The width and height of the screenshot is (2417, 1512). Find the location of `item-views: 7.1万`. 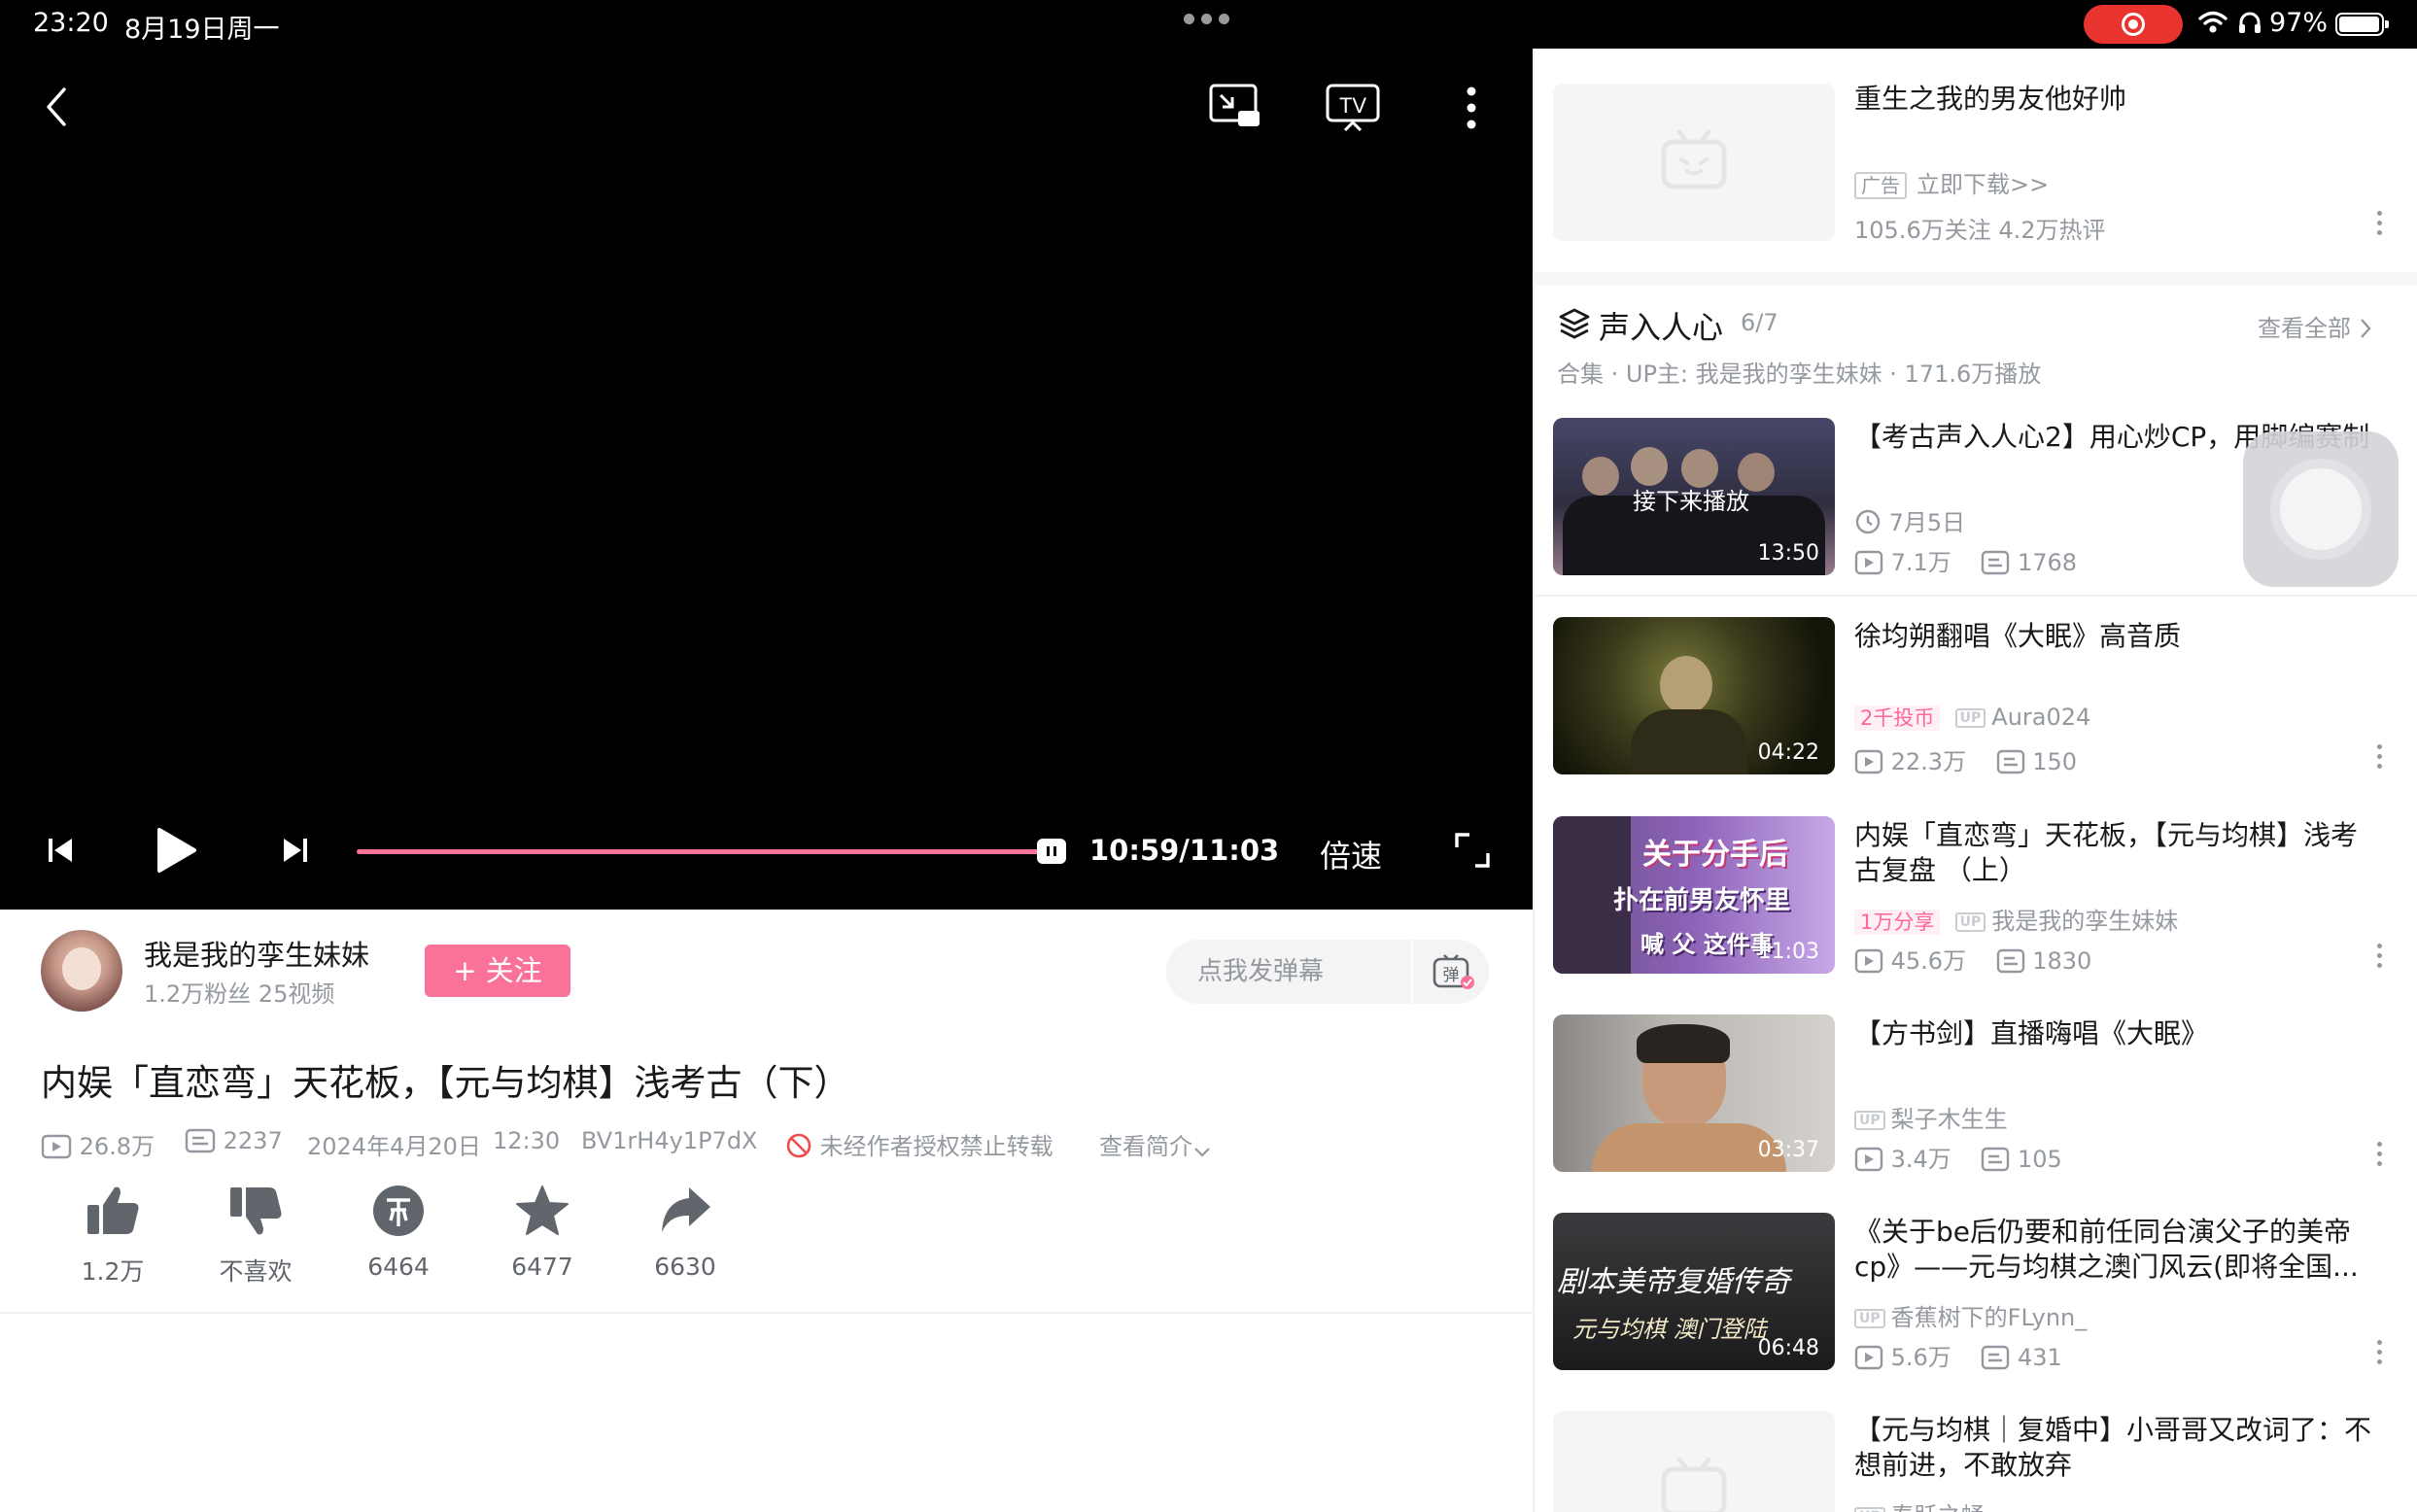

item-views: 7.1万 is located at coordinates (1920, 562).